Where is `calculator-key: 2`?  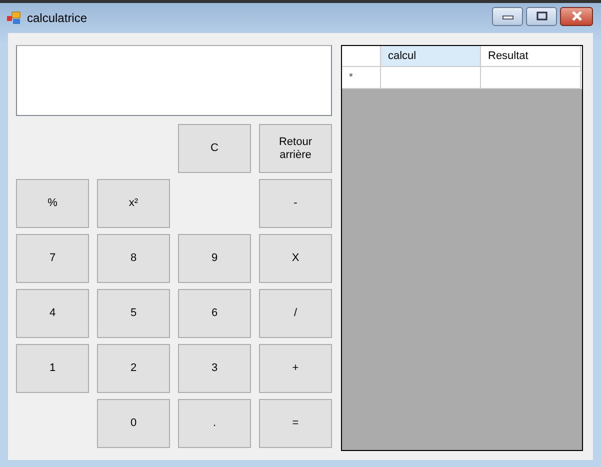
calculator-key: 2 is located at coordinates (133, 368).